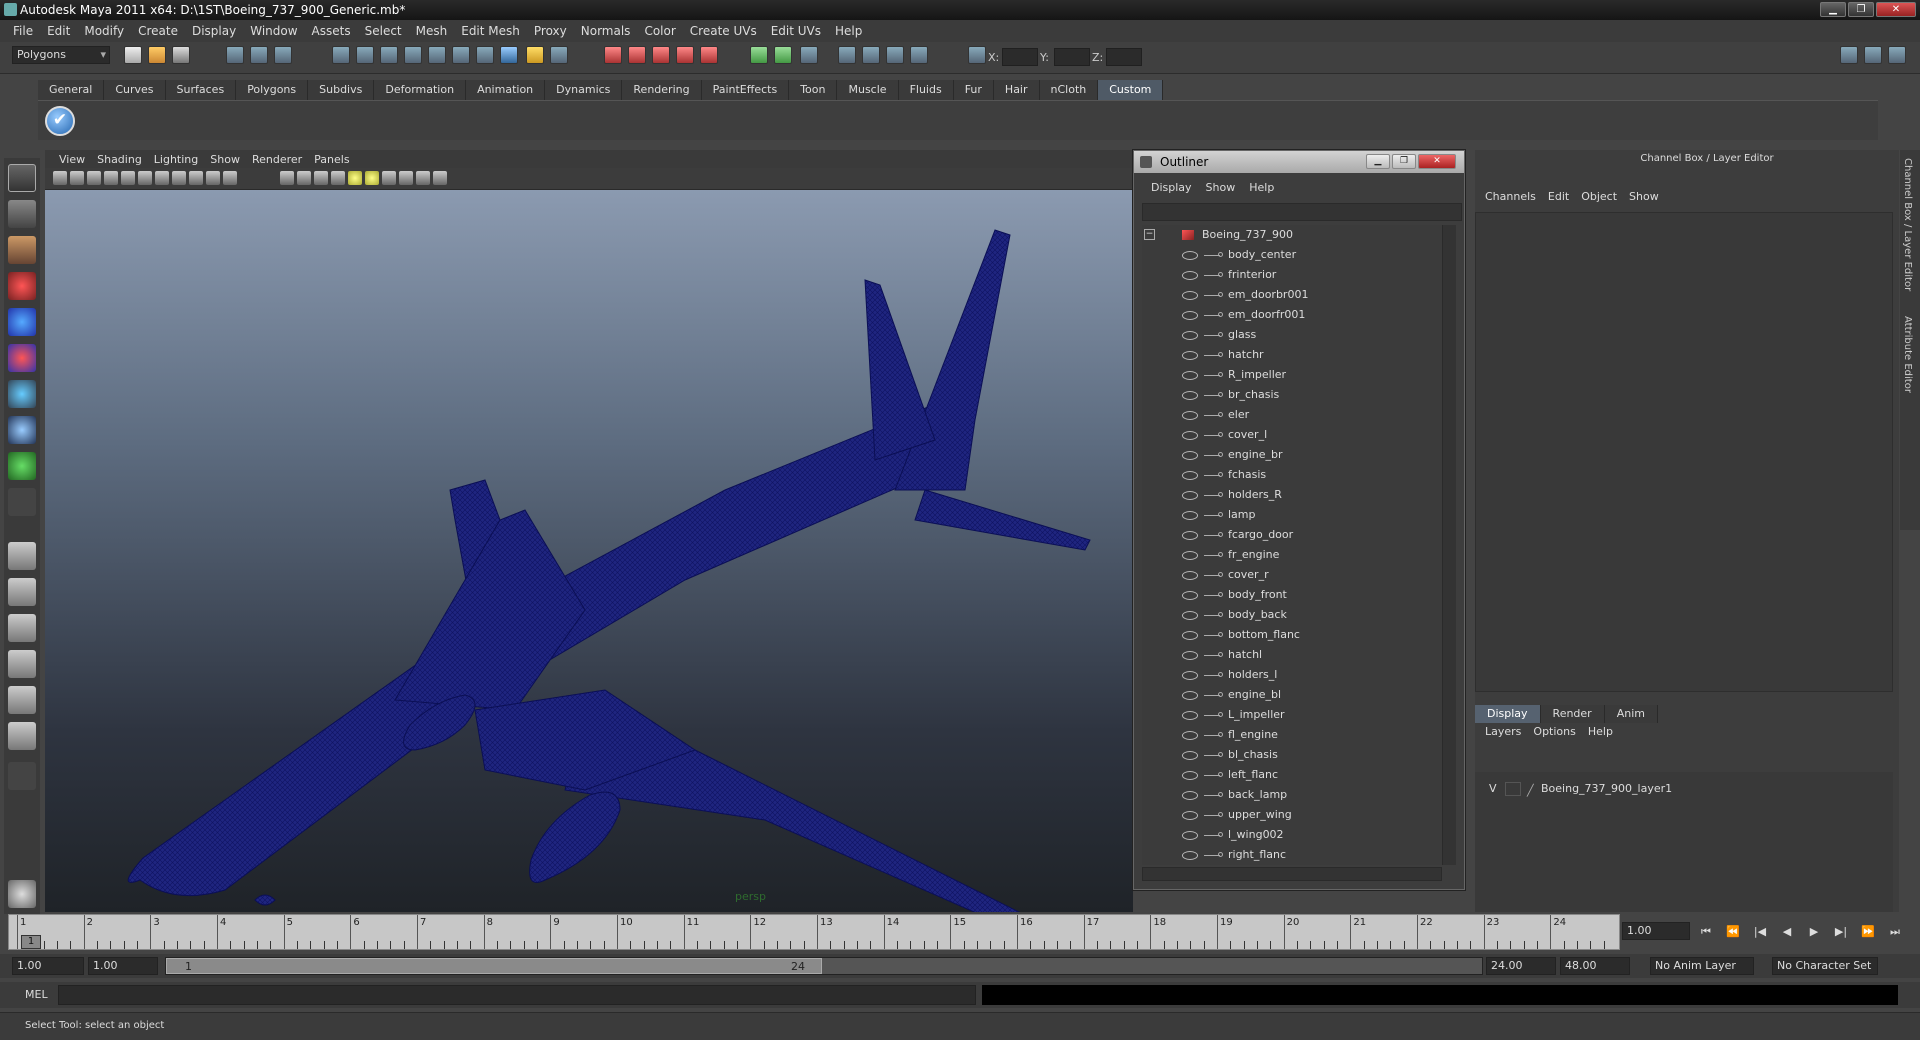 Image resolution: width=1920 pixels, height=1040 pixels. What do you see at coordinates (461, 55) in the screenshot?
I see `construction-history-icon` at bounding box center [461, 55].